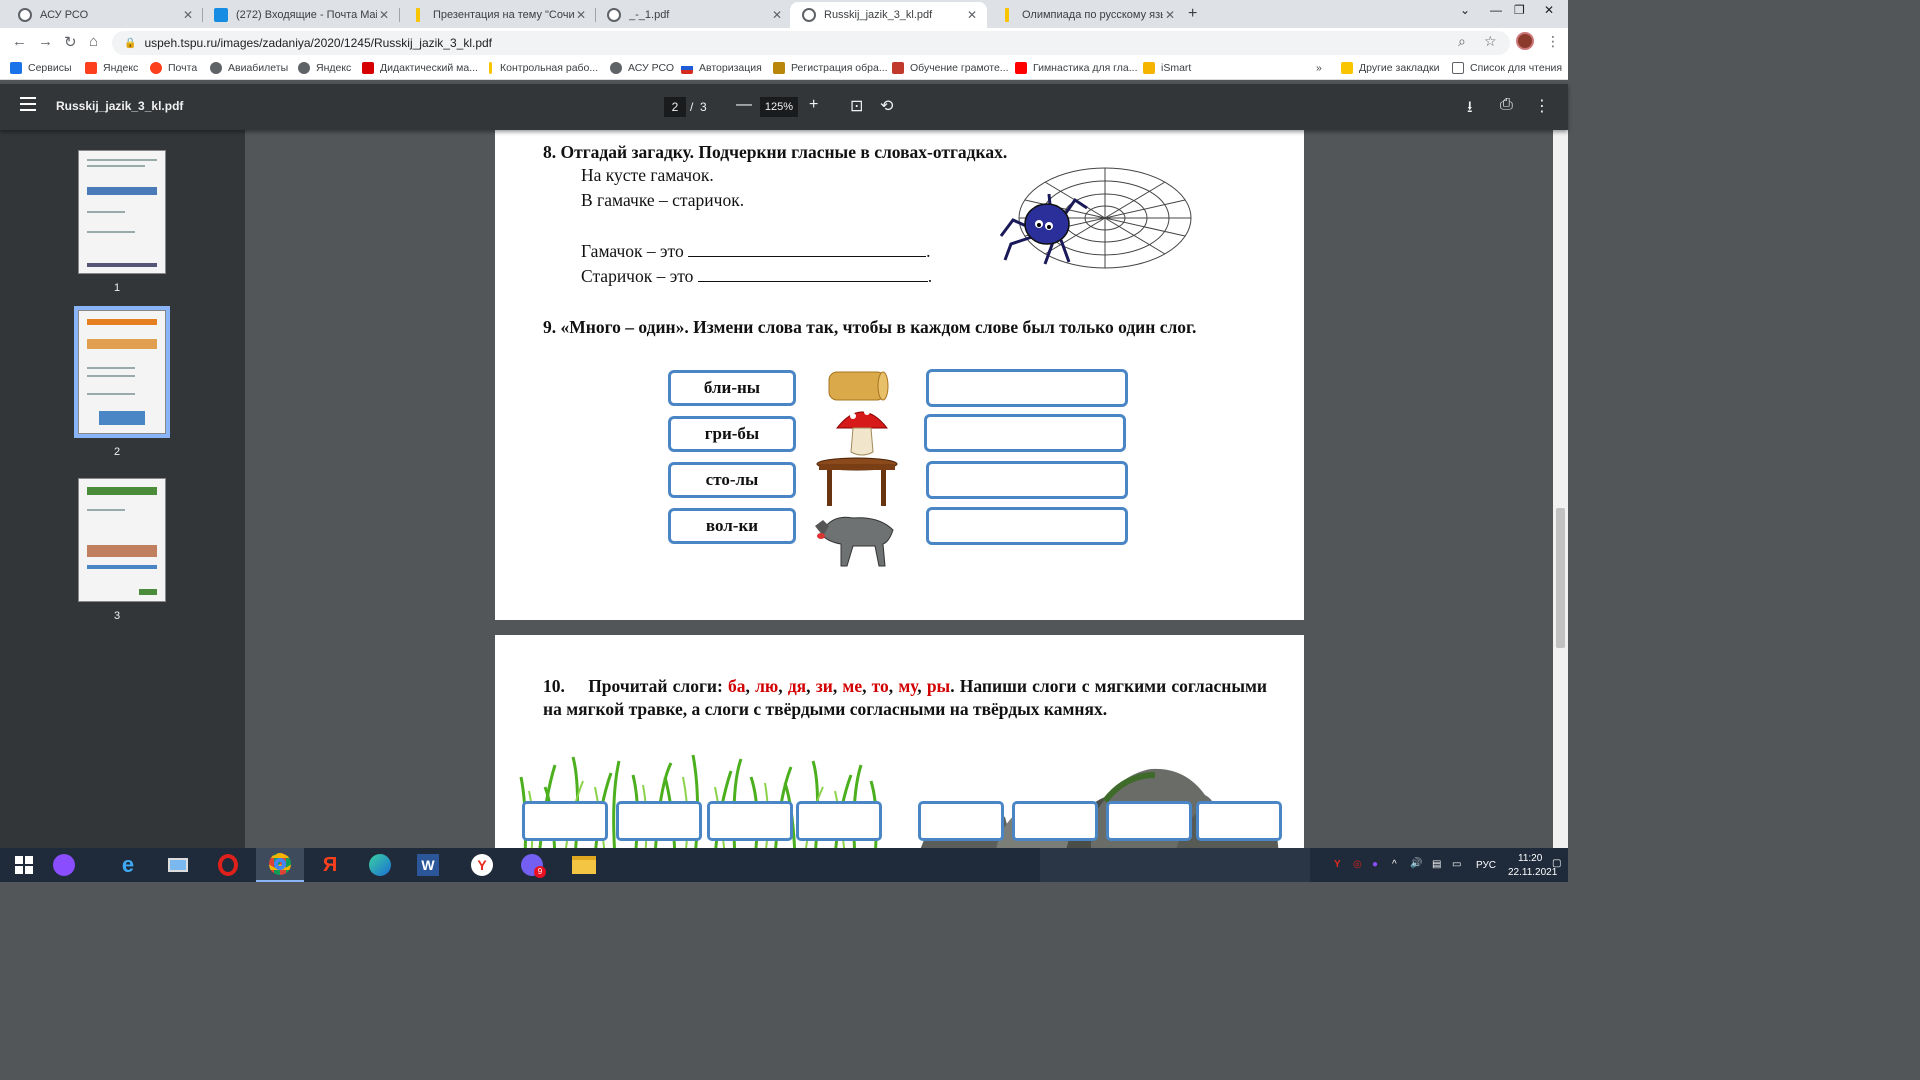 Image resolution: width=1920 pixels, height=1080 pixels. Describe the element at coordinates (1470, 109) in the screenshot. I see `download-icon: ⭳` at that location.